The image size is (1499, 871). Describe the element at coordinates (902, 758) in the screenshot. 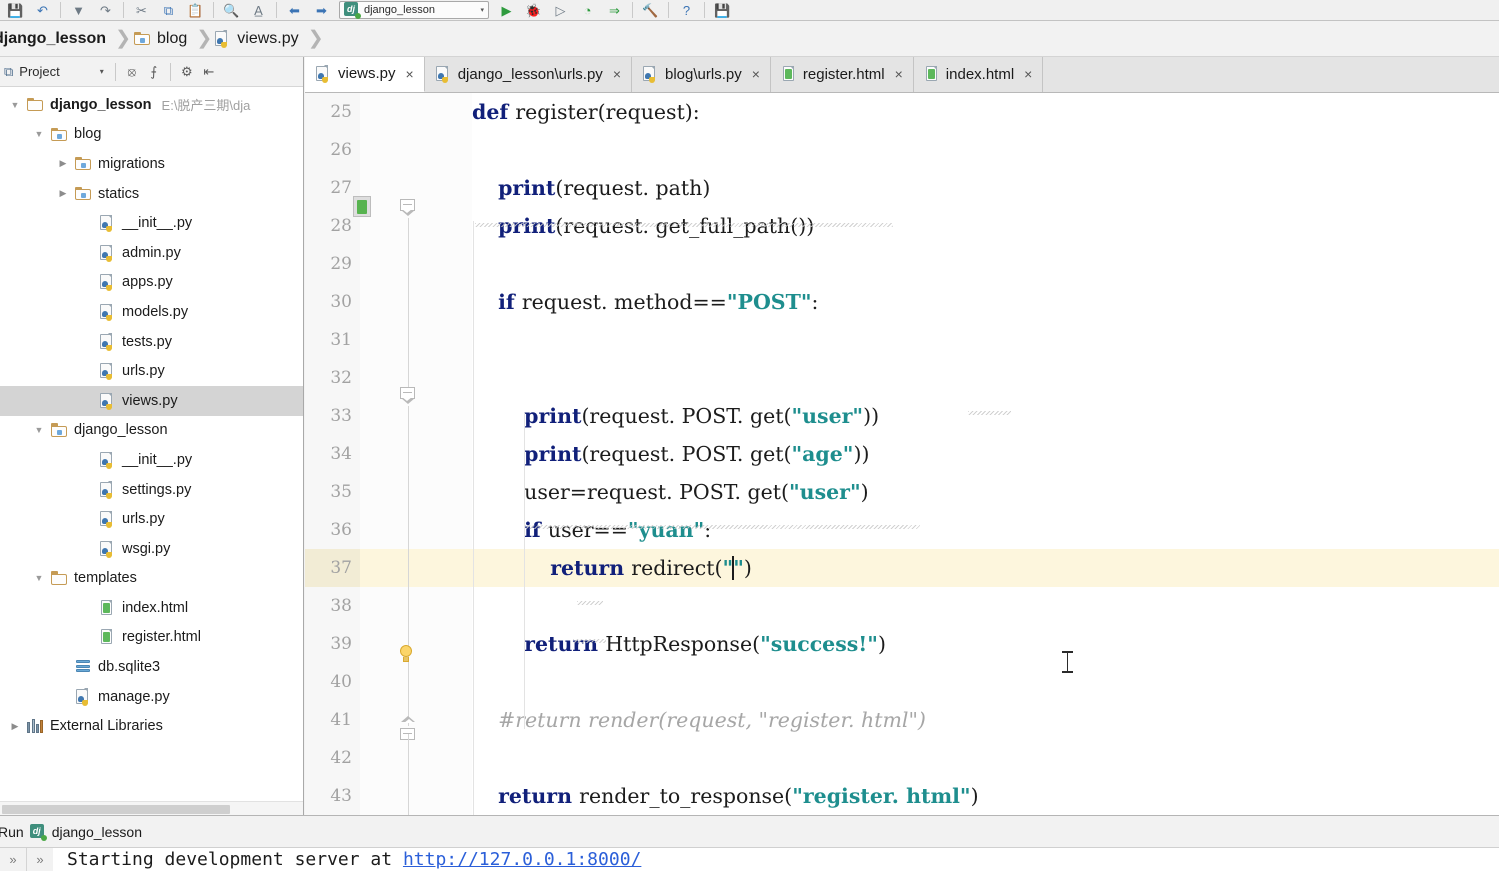

I see `code-line-42: 42` at that location.